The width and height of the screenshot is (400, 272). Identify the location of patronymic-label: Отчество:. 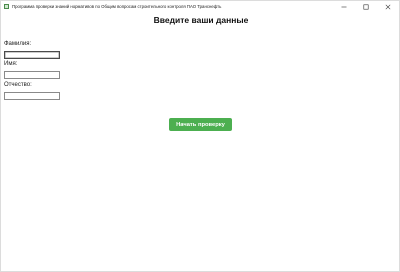
(18, 85).